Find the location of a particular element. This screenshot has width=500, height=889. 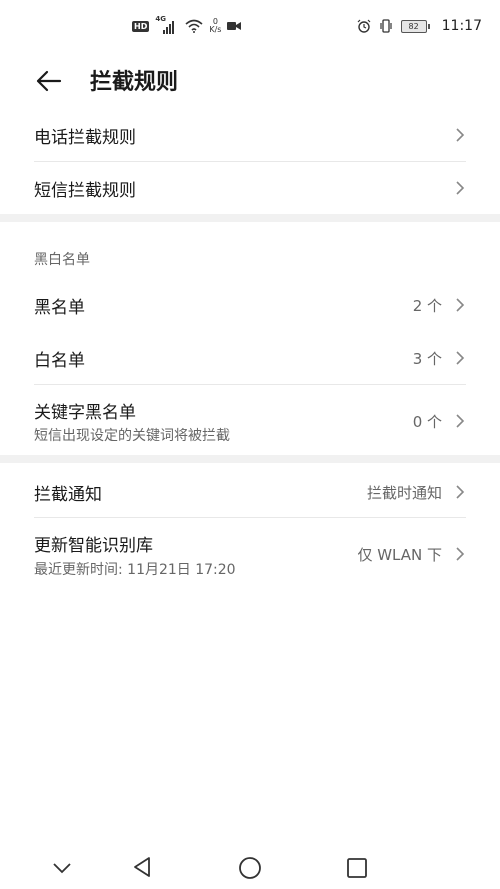

network-speed: 0 K/s is located at coordinates (215, 25).